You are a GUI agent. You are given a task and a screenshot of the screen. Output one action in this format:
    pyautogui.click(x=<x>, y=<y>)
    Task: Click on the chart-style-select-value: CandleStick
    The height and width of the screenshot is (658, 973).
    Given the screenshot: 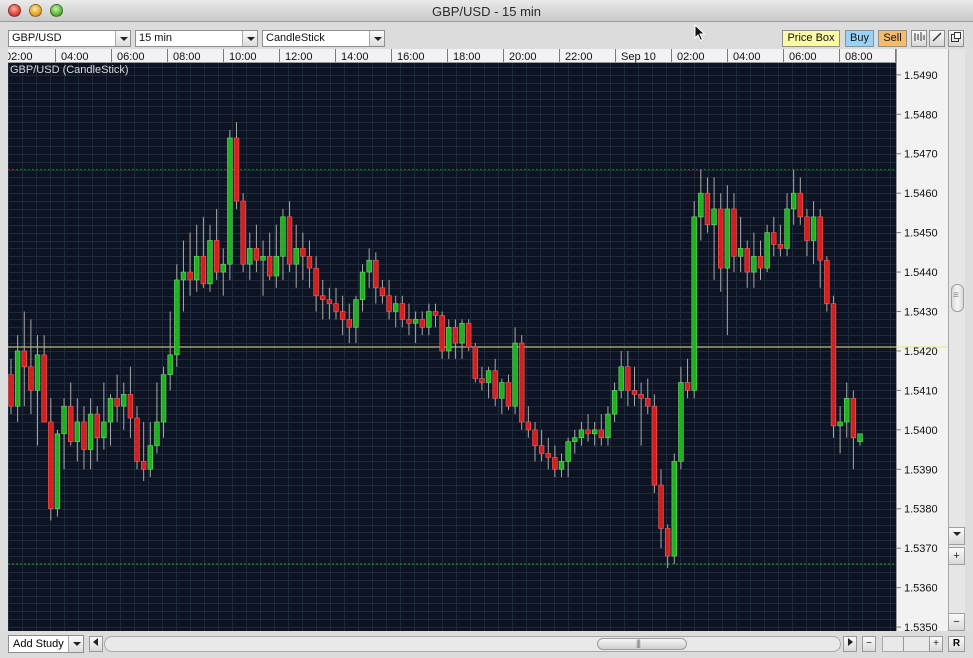 What is the action you would take?
    pyautogui.click(x=295, y=38)
    